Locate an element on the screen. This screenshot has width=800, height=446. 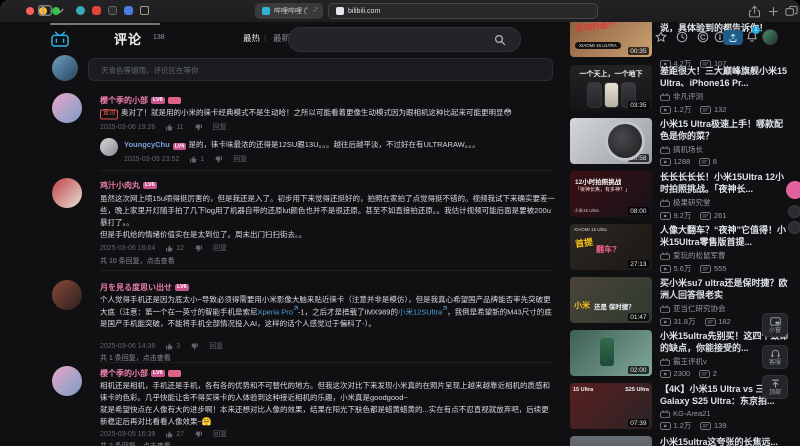
like-button: 1 is located at coordinates (196, 159).